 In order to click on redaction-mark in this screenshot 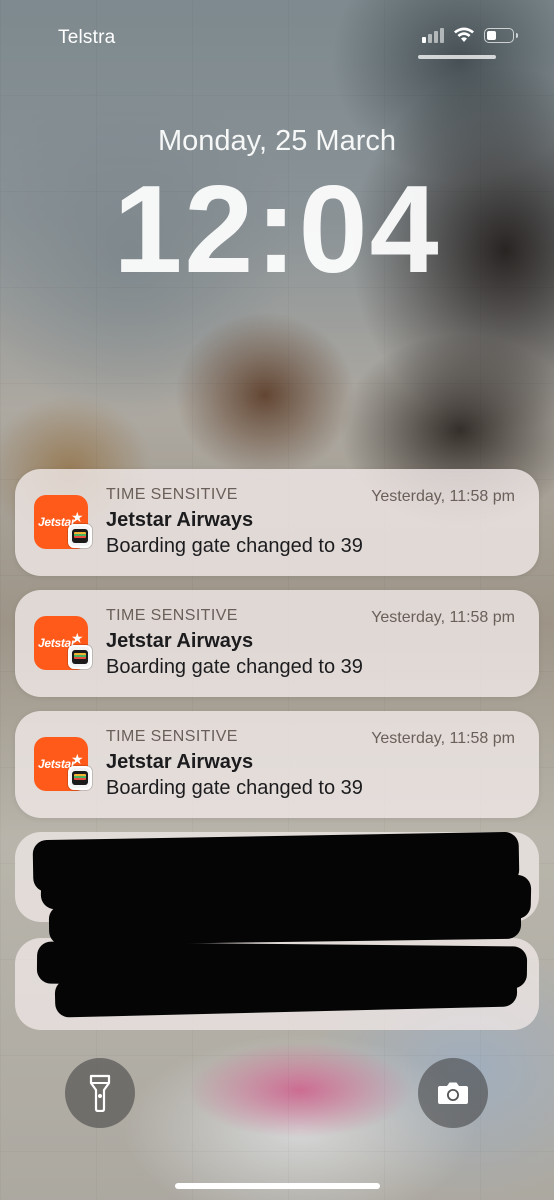, I will do `click(285, 922)`.